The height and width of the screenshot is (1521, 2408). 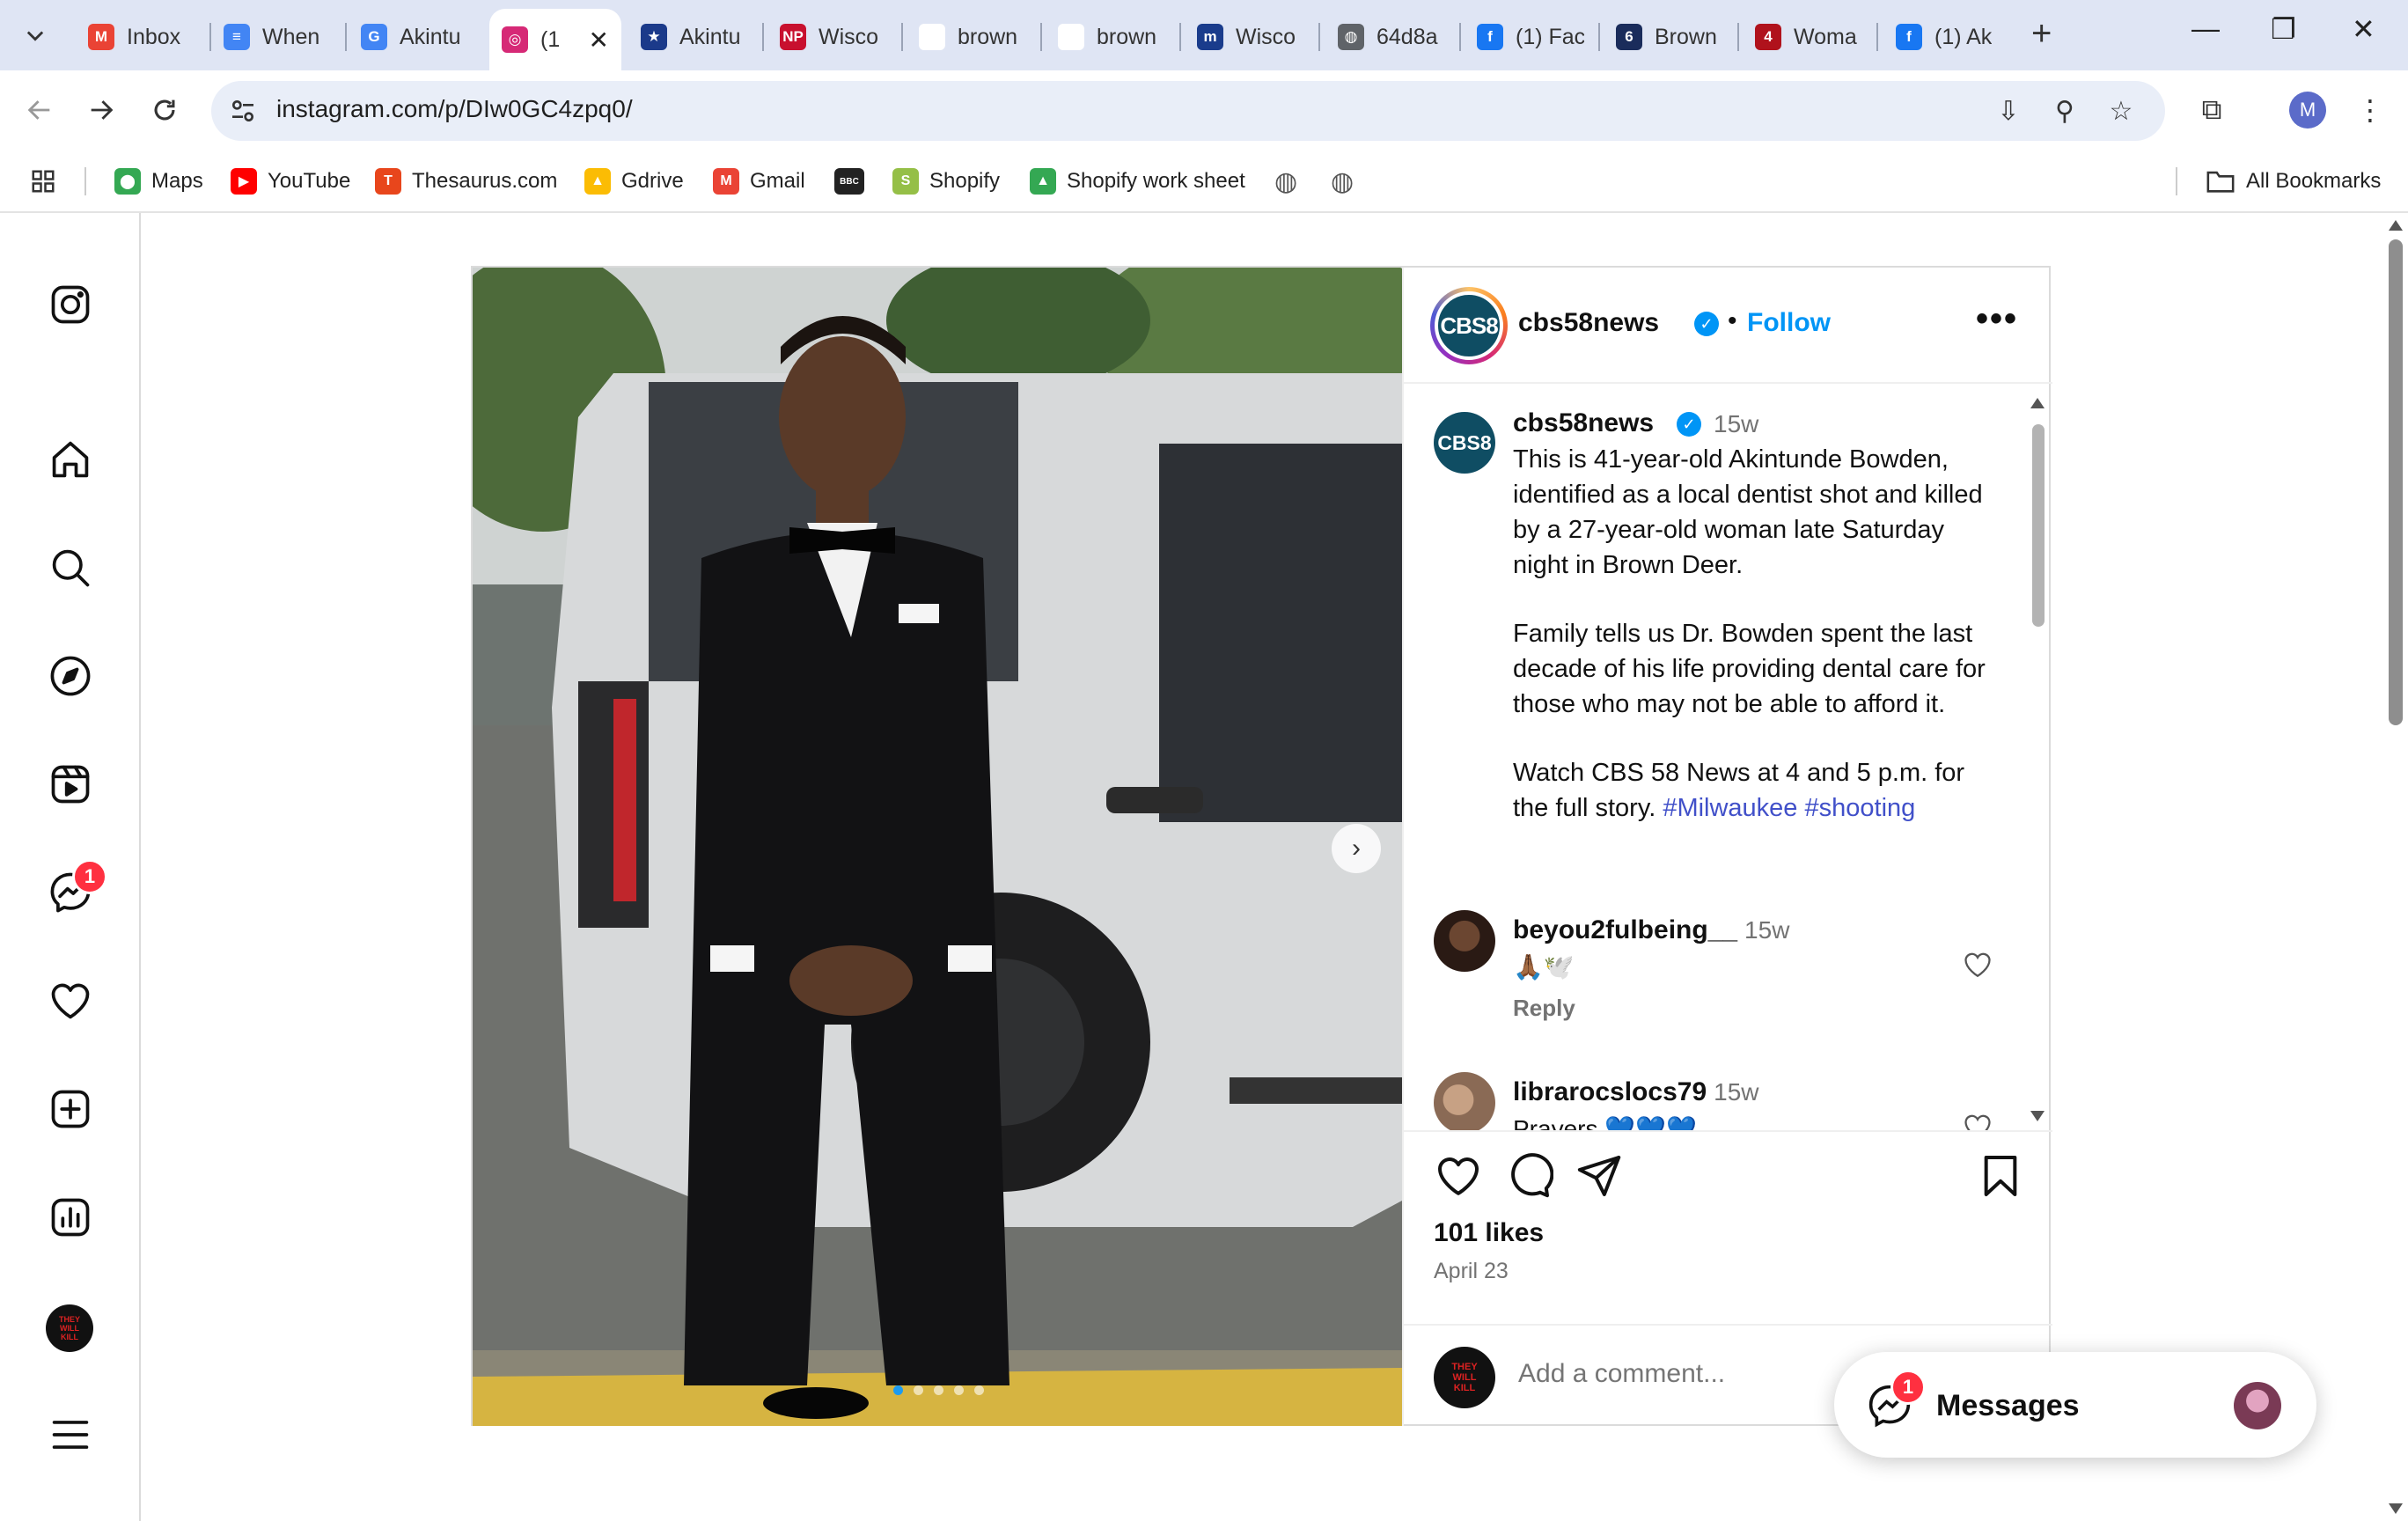 What do you see at coordinates (2396, 1509) in the screenshot?
I see `page-scroll-down-icon` at bounding box center [2396, 1509].